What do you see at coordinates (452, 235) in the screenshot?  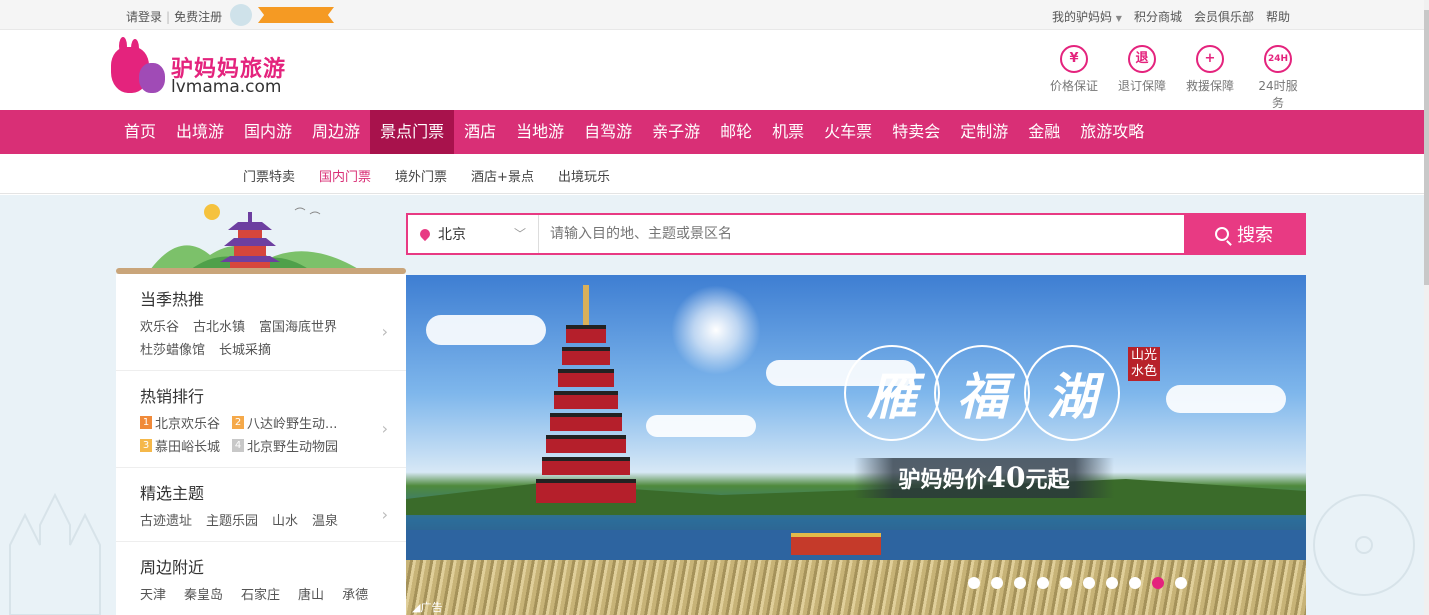 I see `city-label: 北京` at bounding box center [452, 235].